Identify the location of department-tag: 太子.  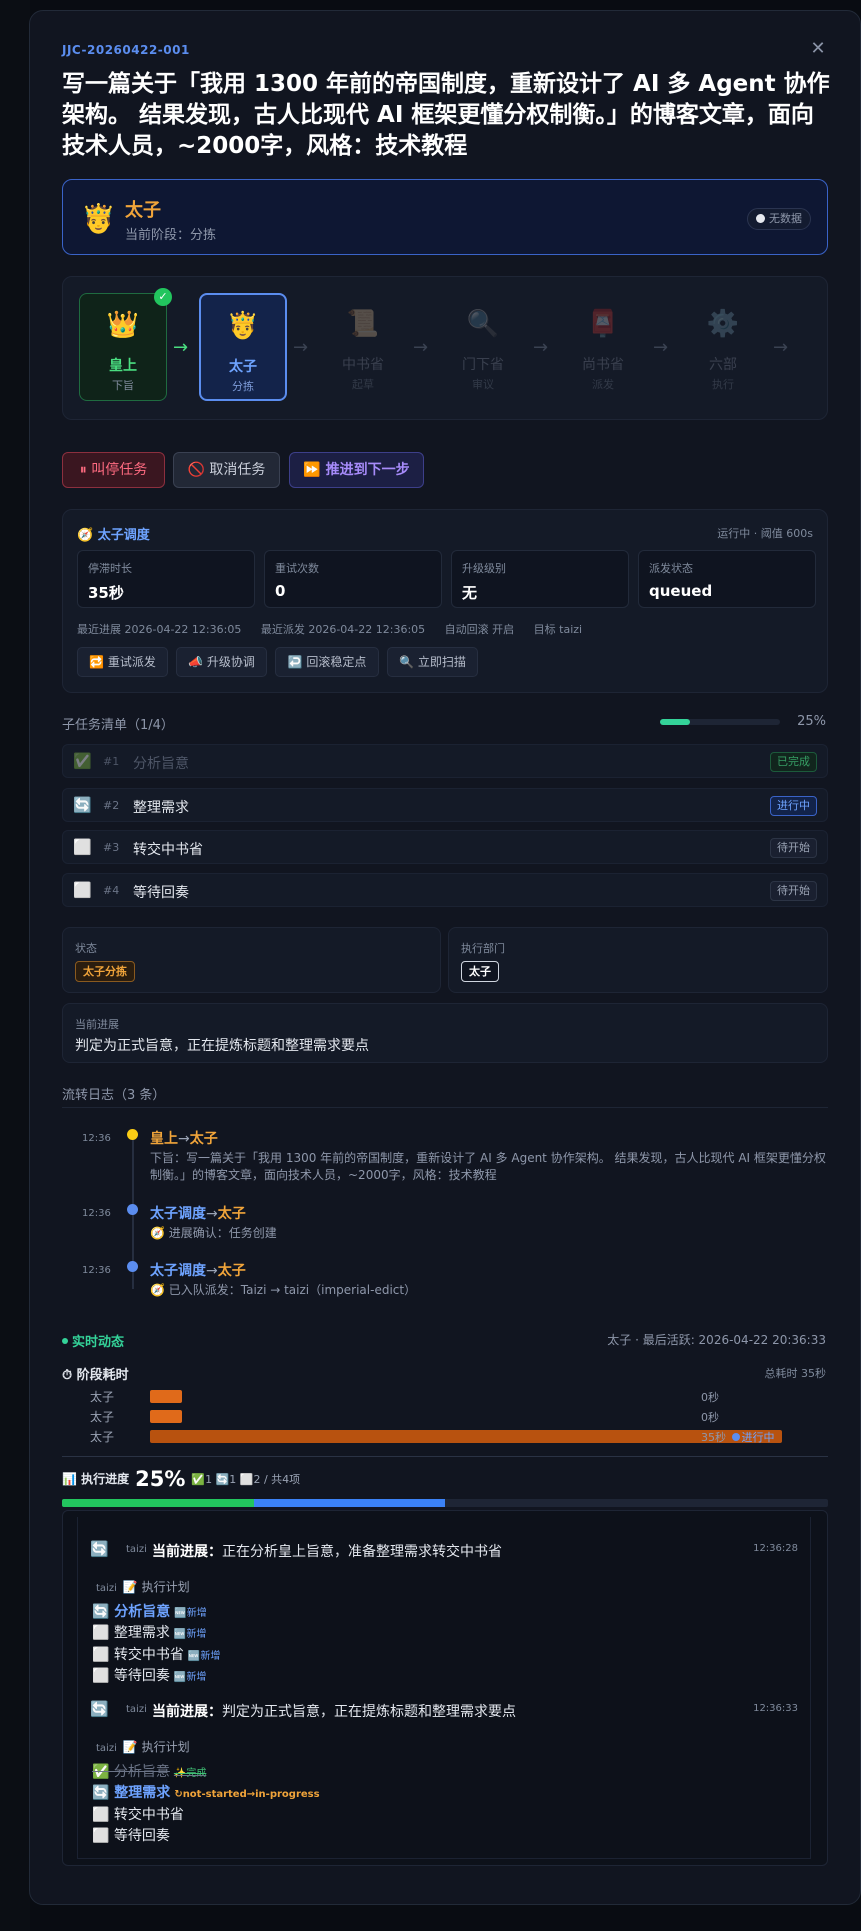
(480, 971).